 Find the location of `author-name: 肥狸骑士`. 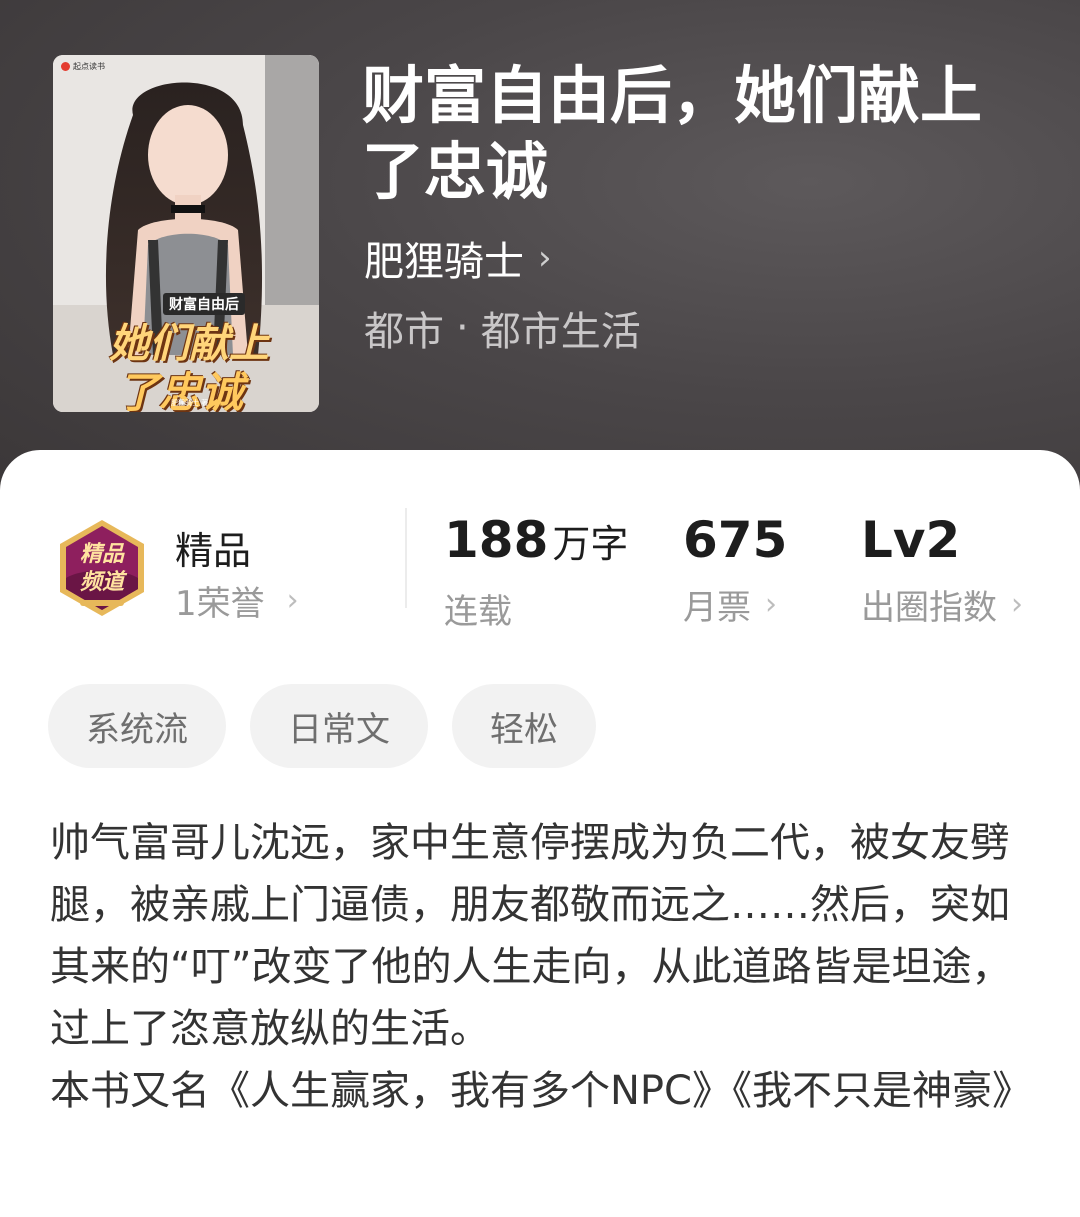

author-name: 肥狸骑士 is located at coordinates (444, 262).